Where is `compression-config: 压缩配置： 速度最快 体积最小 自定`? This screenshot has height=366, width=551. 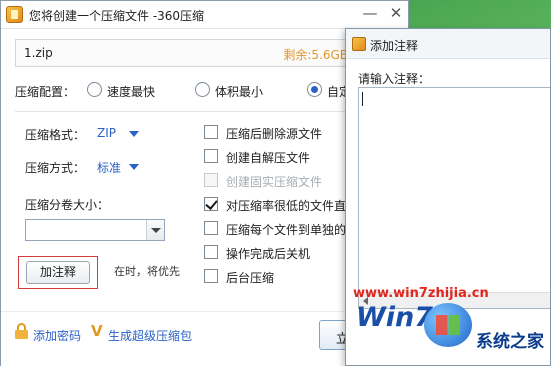 compression-config: 压缩配置： 速度最快 体积最小 自定 is located at coordinates (185, 91).